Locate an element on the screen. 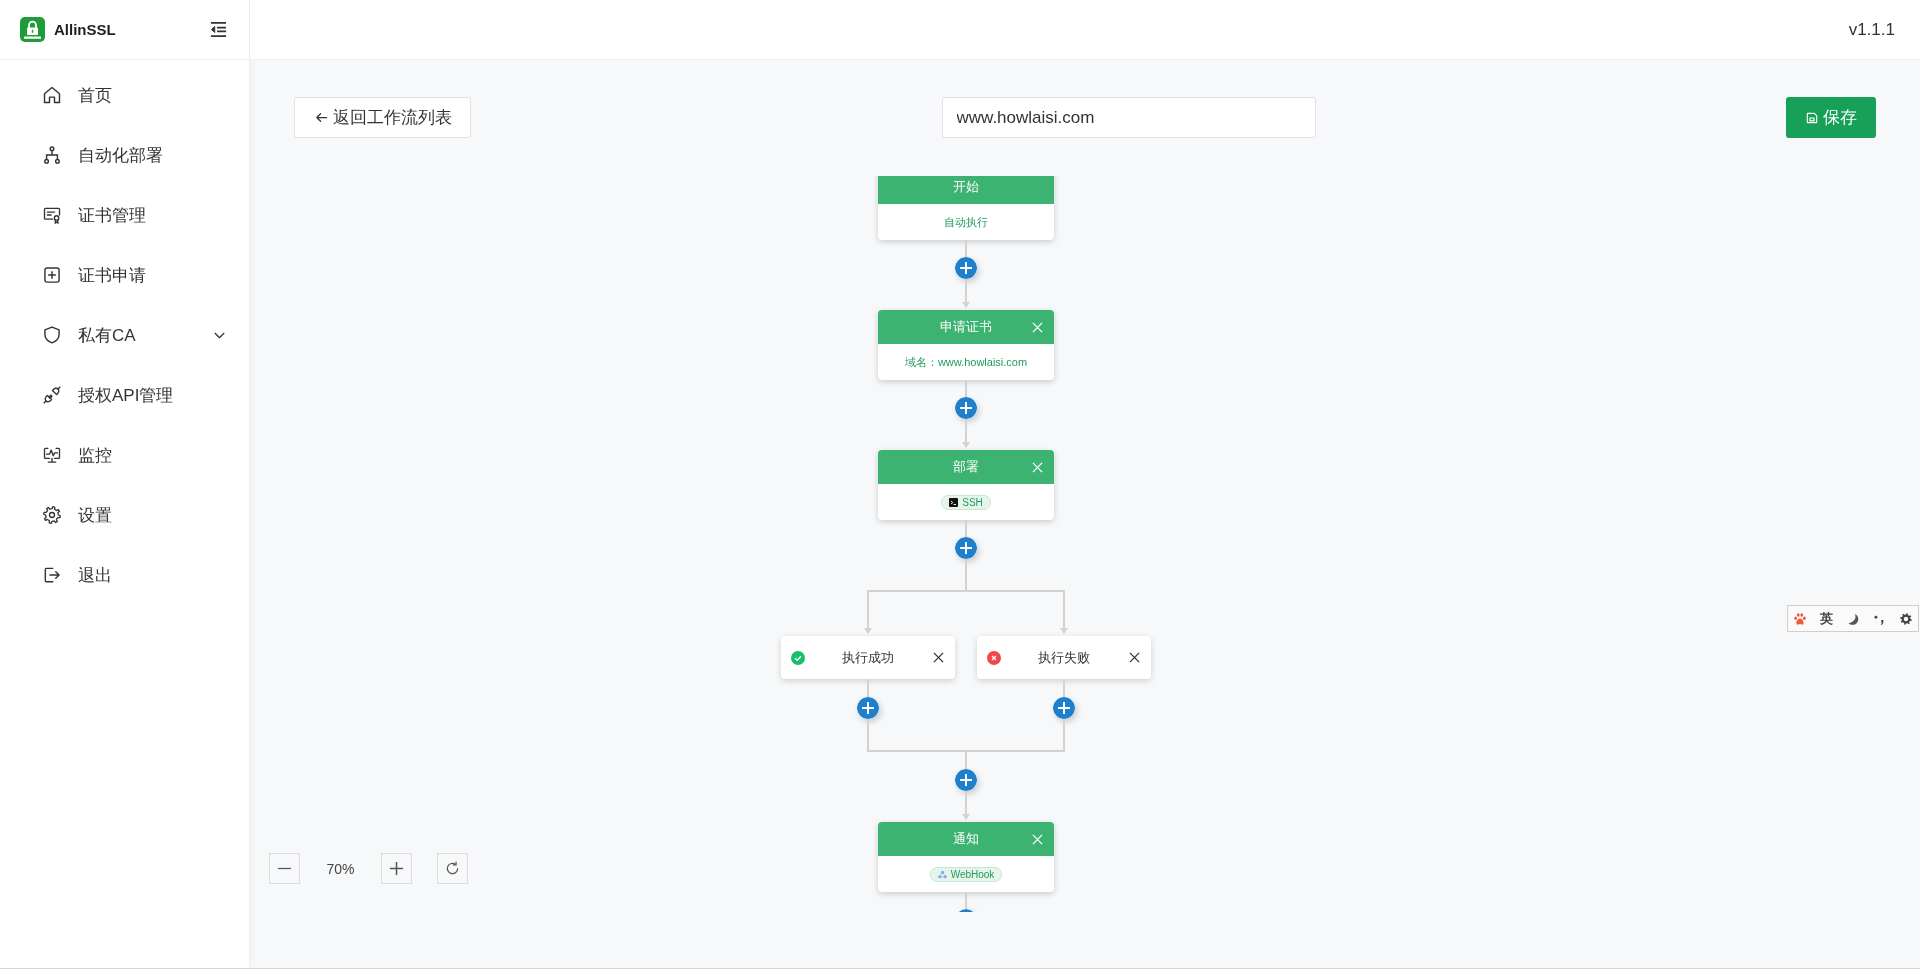  app-name: AllinSSL is located at coordinates (85, 29).